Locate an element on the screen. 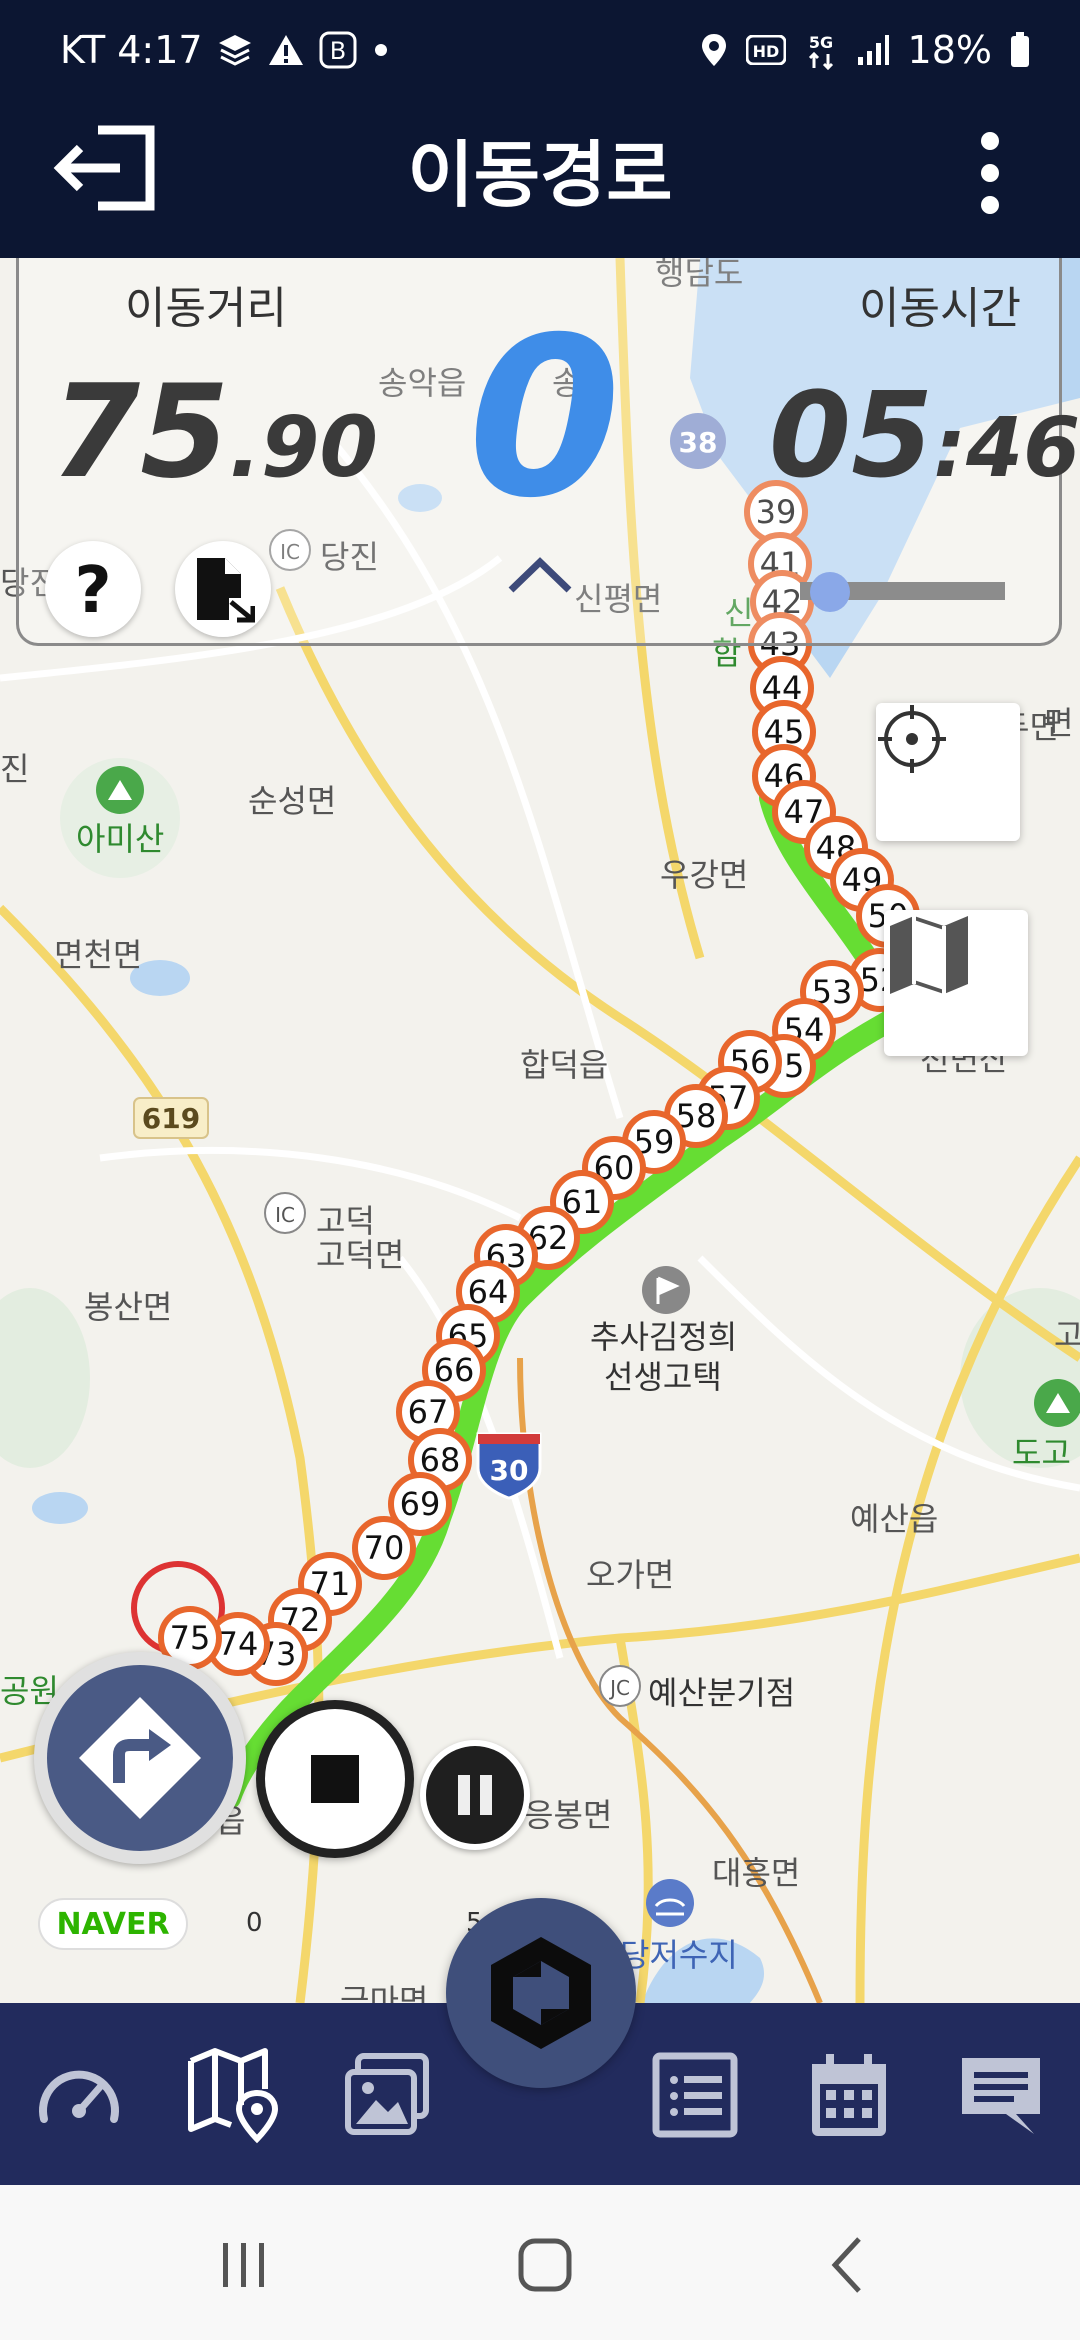 This screenshot has height=2340, width=1080. recent-apps-button is located at coordinates (243, 2265).